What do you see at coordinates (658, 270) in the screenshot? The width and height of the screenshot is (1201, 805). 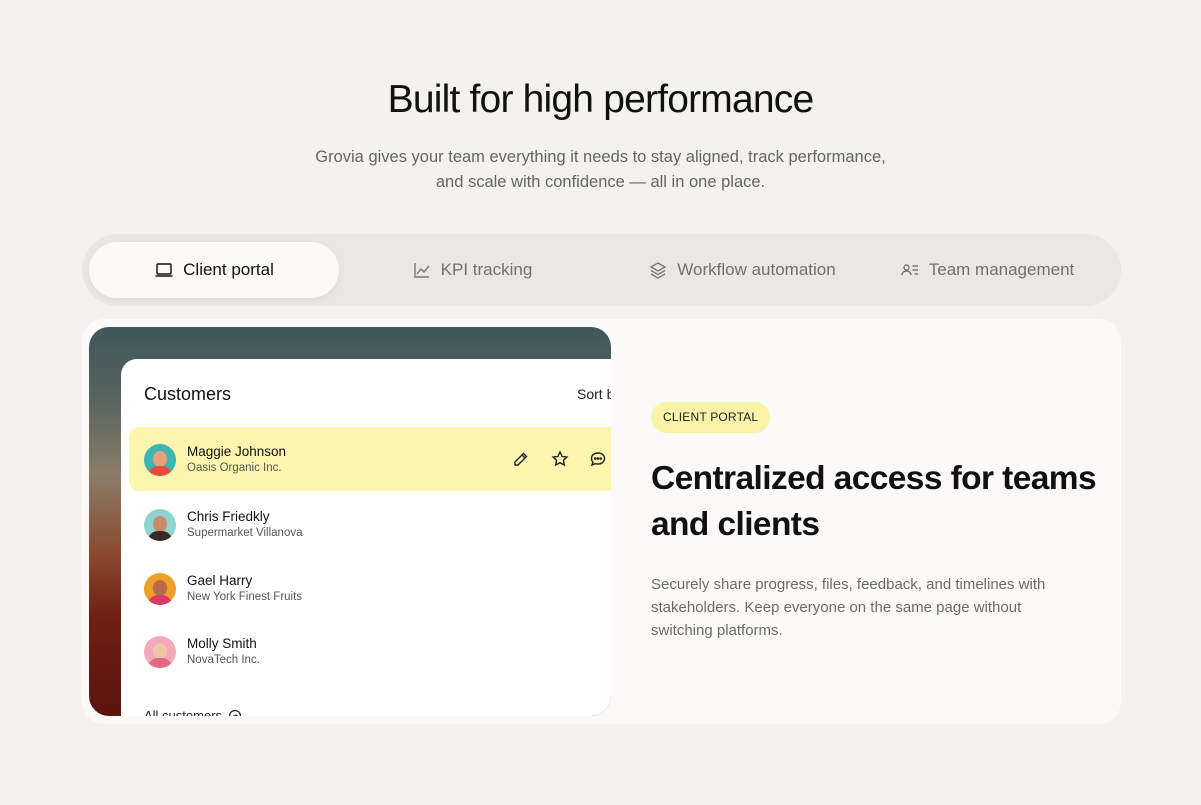 I see `layers-icon` at bounding box center [658, 270].